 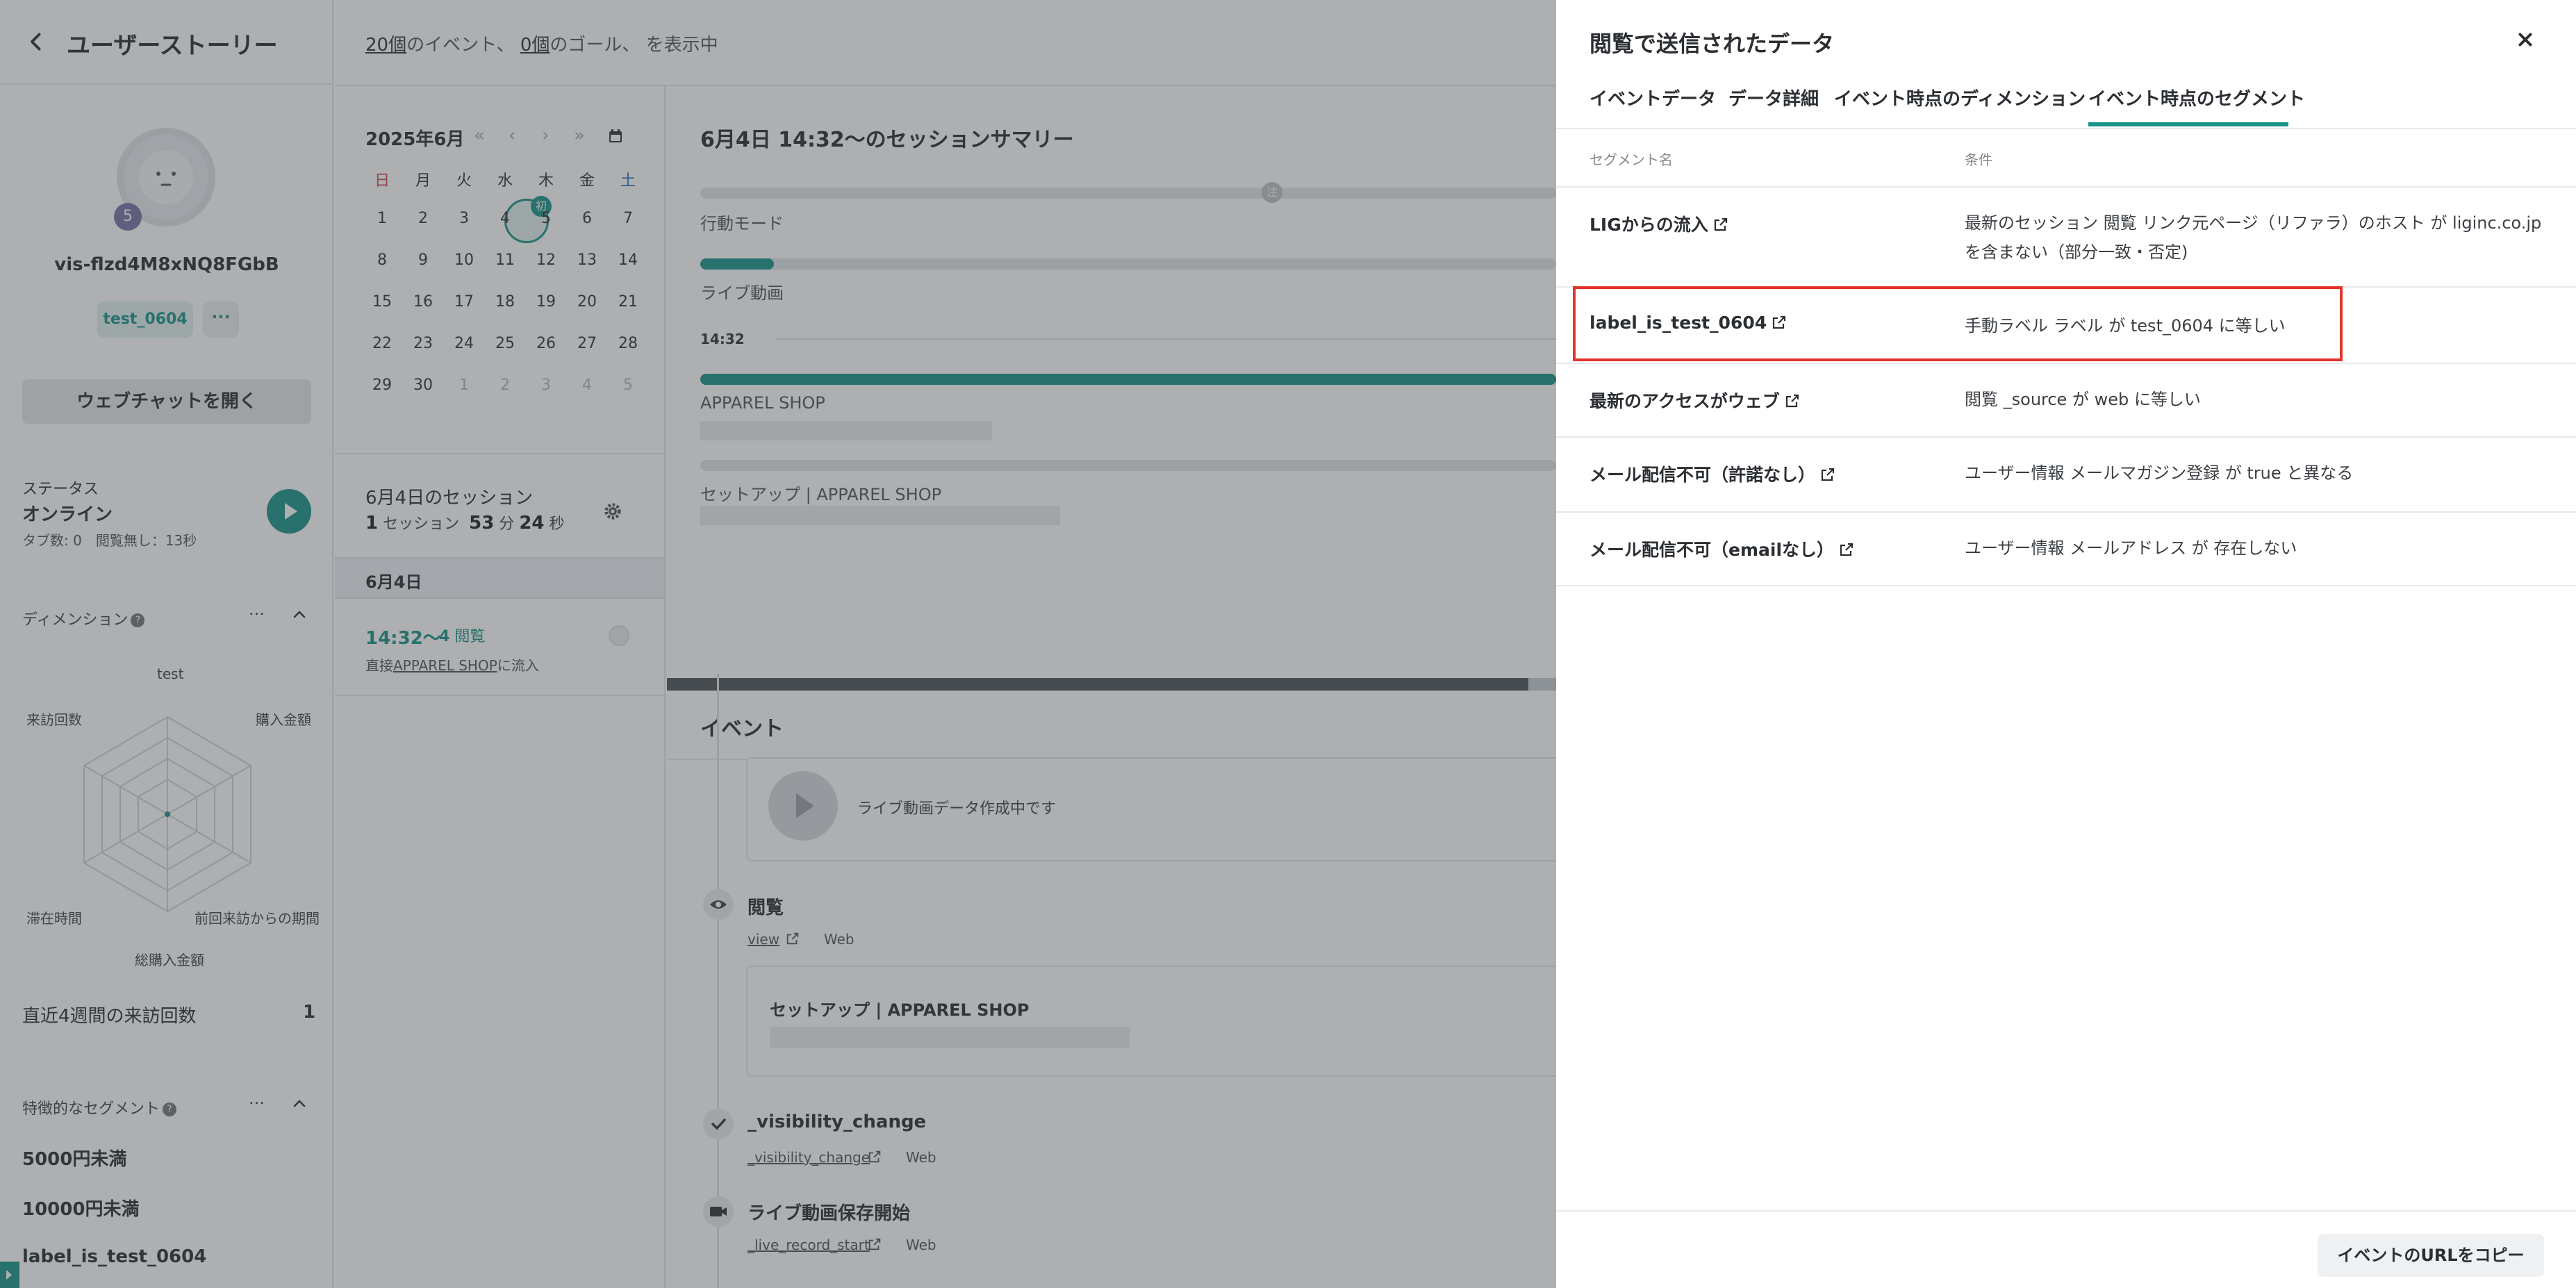 I want to click on calendar-day: 29, so click(x=383, y=385).